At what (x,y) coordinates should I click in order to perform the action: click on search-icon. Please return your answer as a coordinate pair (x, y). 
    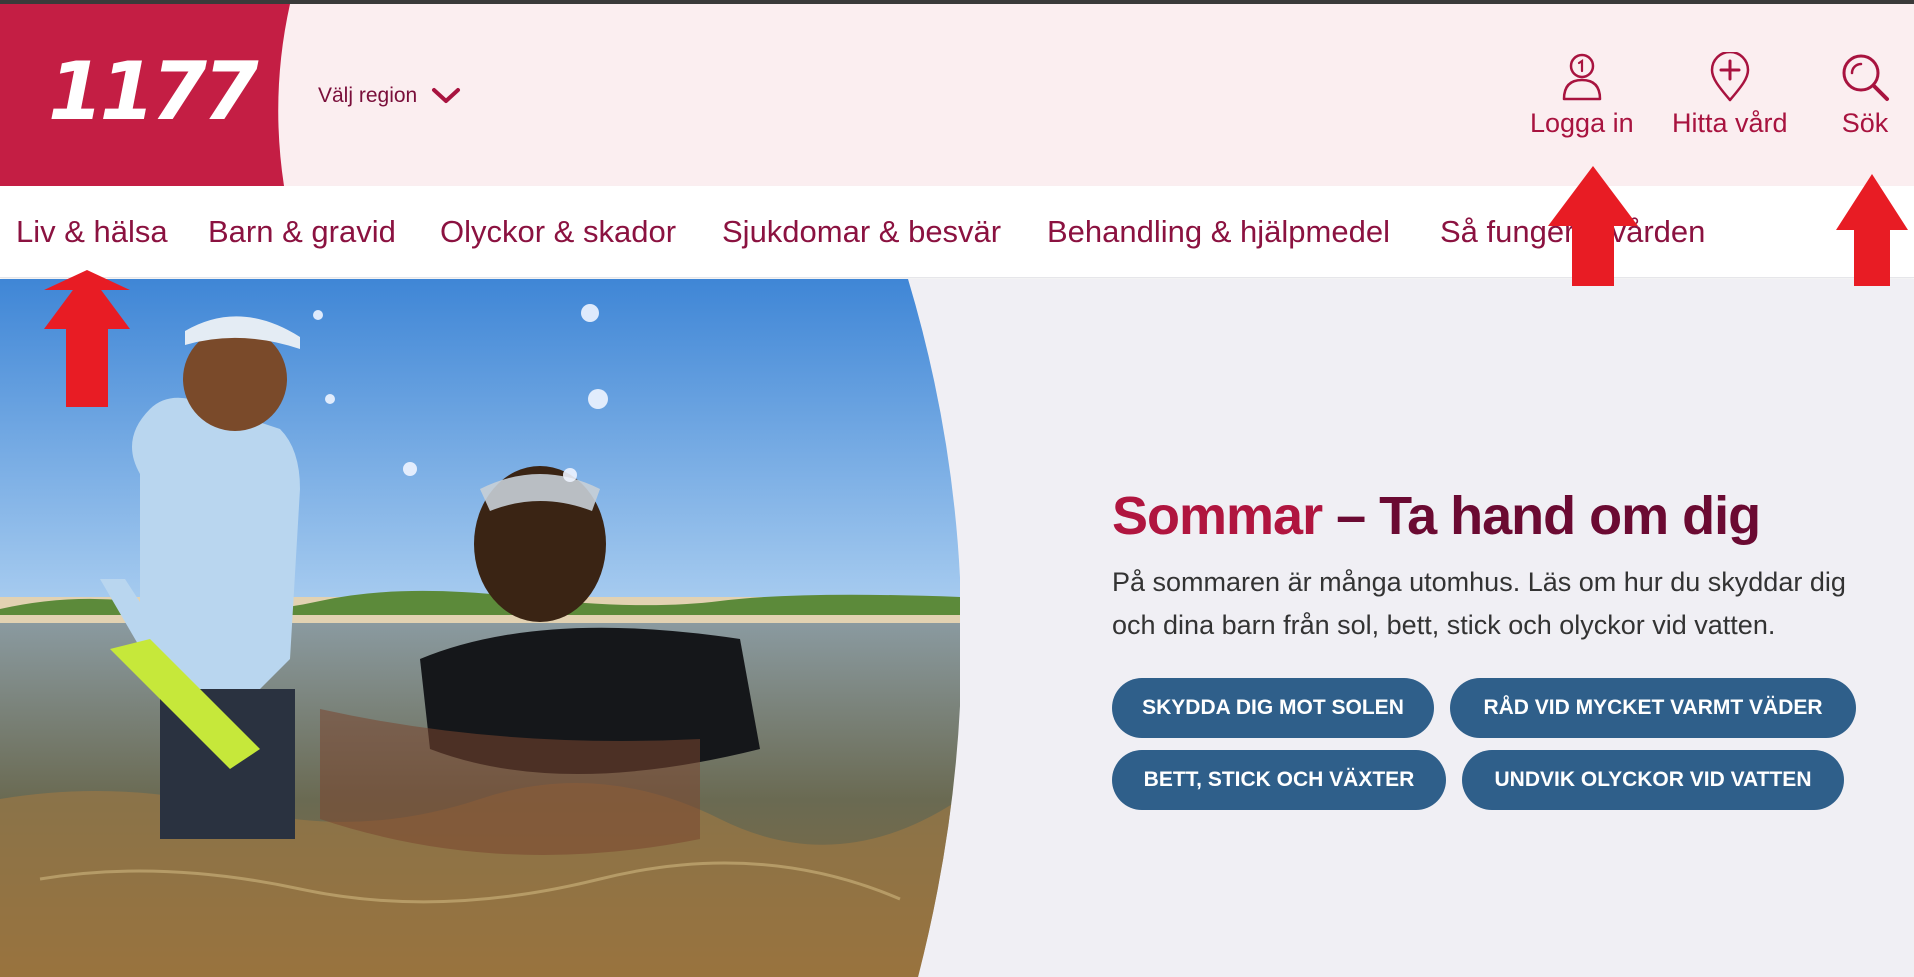
    Looking at the image, I should click on (1865, 77).